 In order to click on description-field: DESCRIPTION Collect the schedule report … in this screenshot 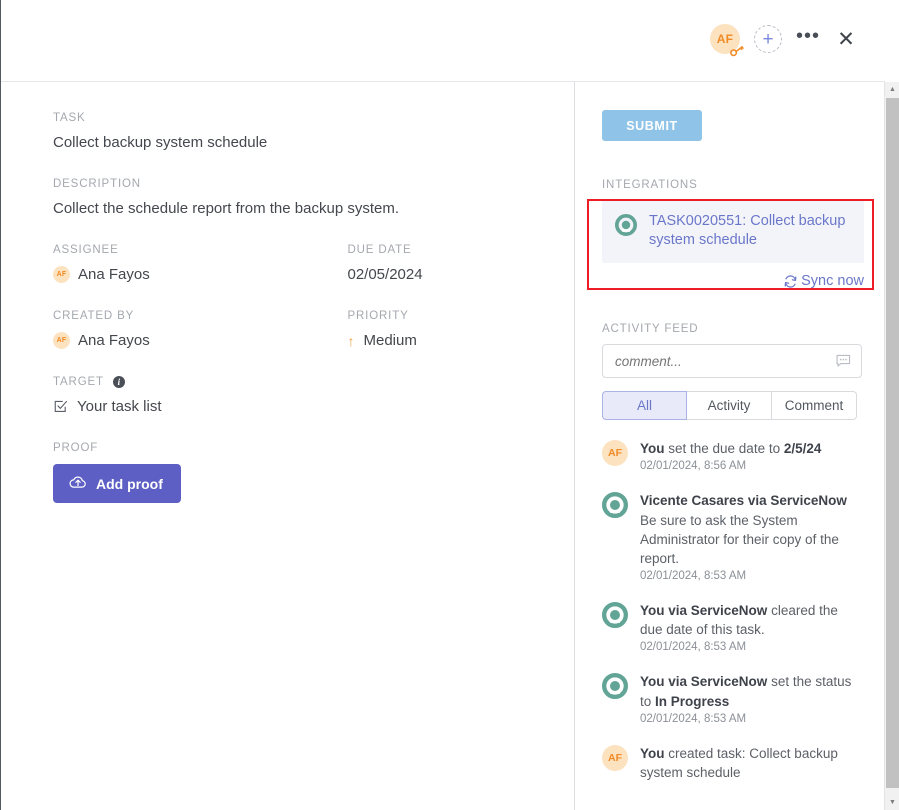, I will do `click(313, 197)`.